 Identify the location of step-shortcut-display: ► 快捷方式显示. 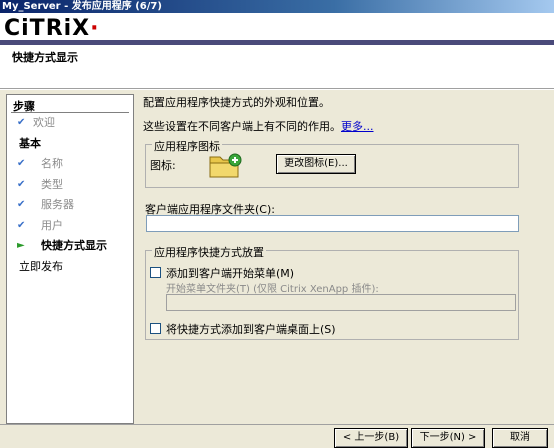
(62, 245).